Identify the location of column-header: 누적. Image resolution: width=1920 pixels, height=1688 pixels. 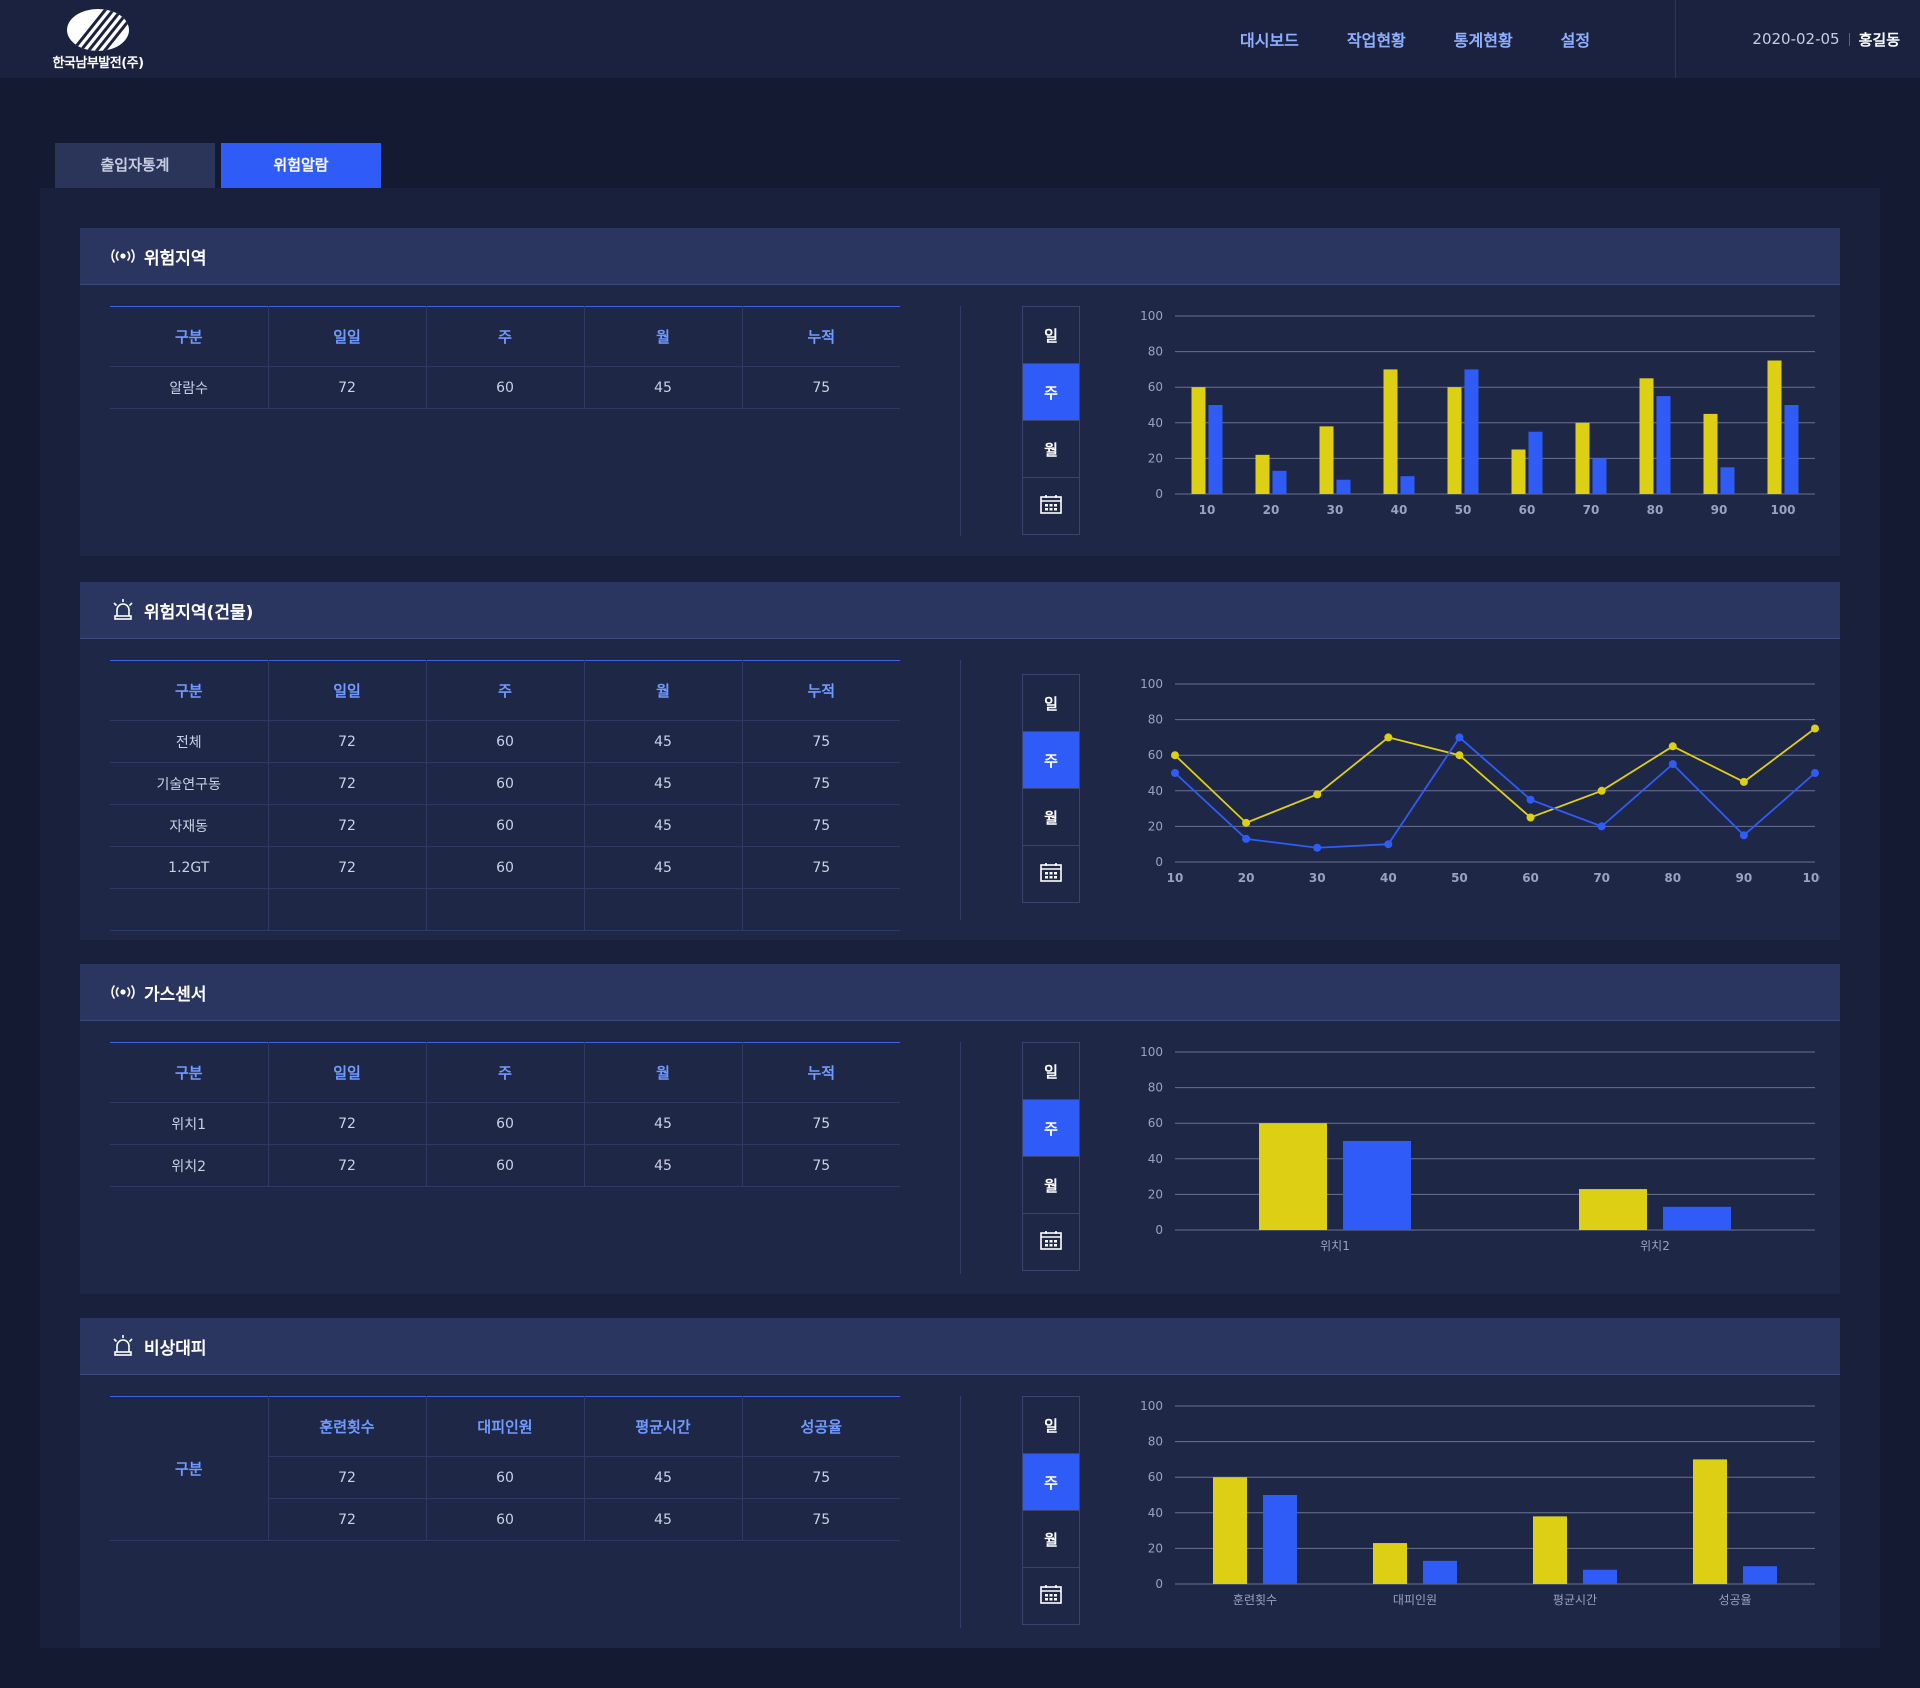
(821, 336).